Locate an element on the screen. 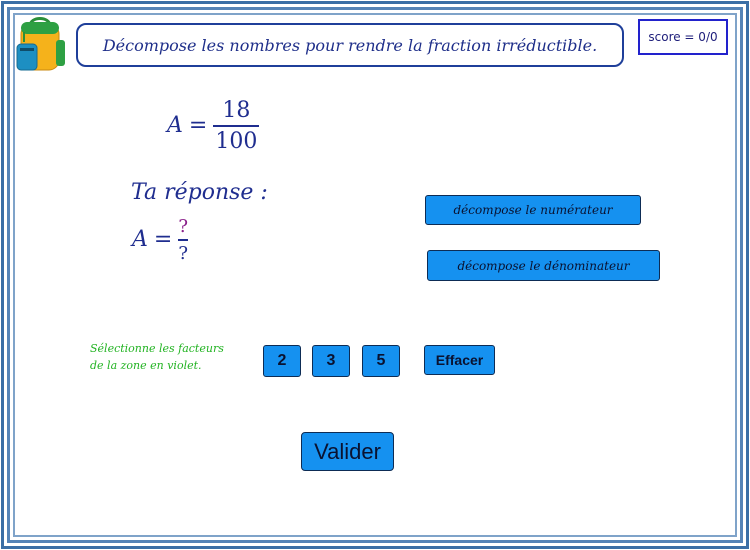 The width and height of the screenshot is (750, 550). denominator-value: 100 is located at coordinates (236, 141).